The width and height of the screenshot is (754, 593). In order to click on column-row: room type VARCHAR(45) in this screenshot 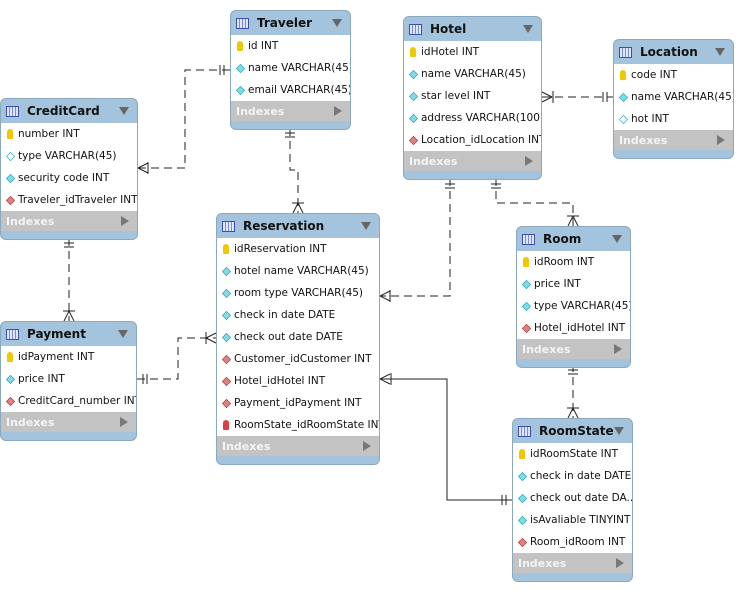, I will do `click(298, 293)`.